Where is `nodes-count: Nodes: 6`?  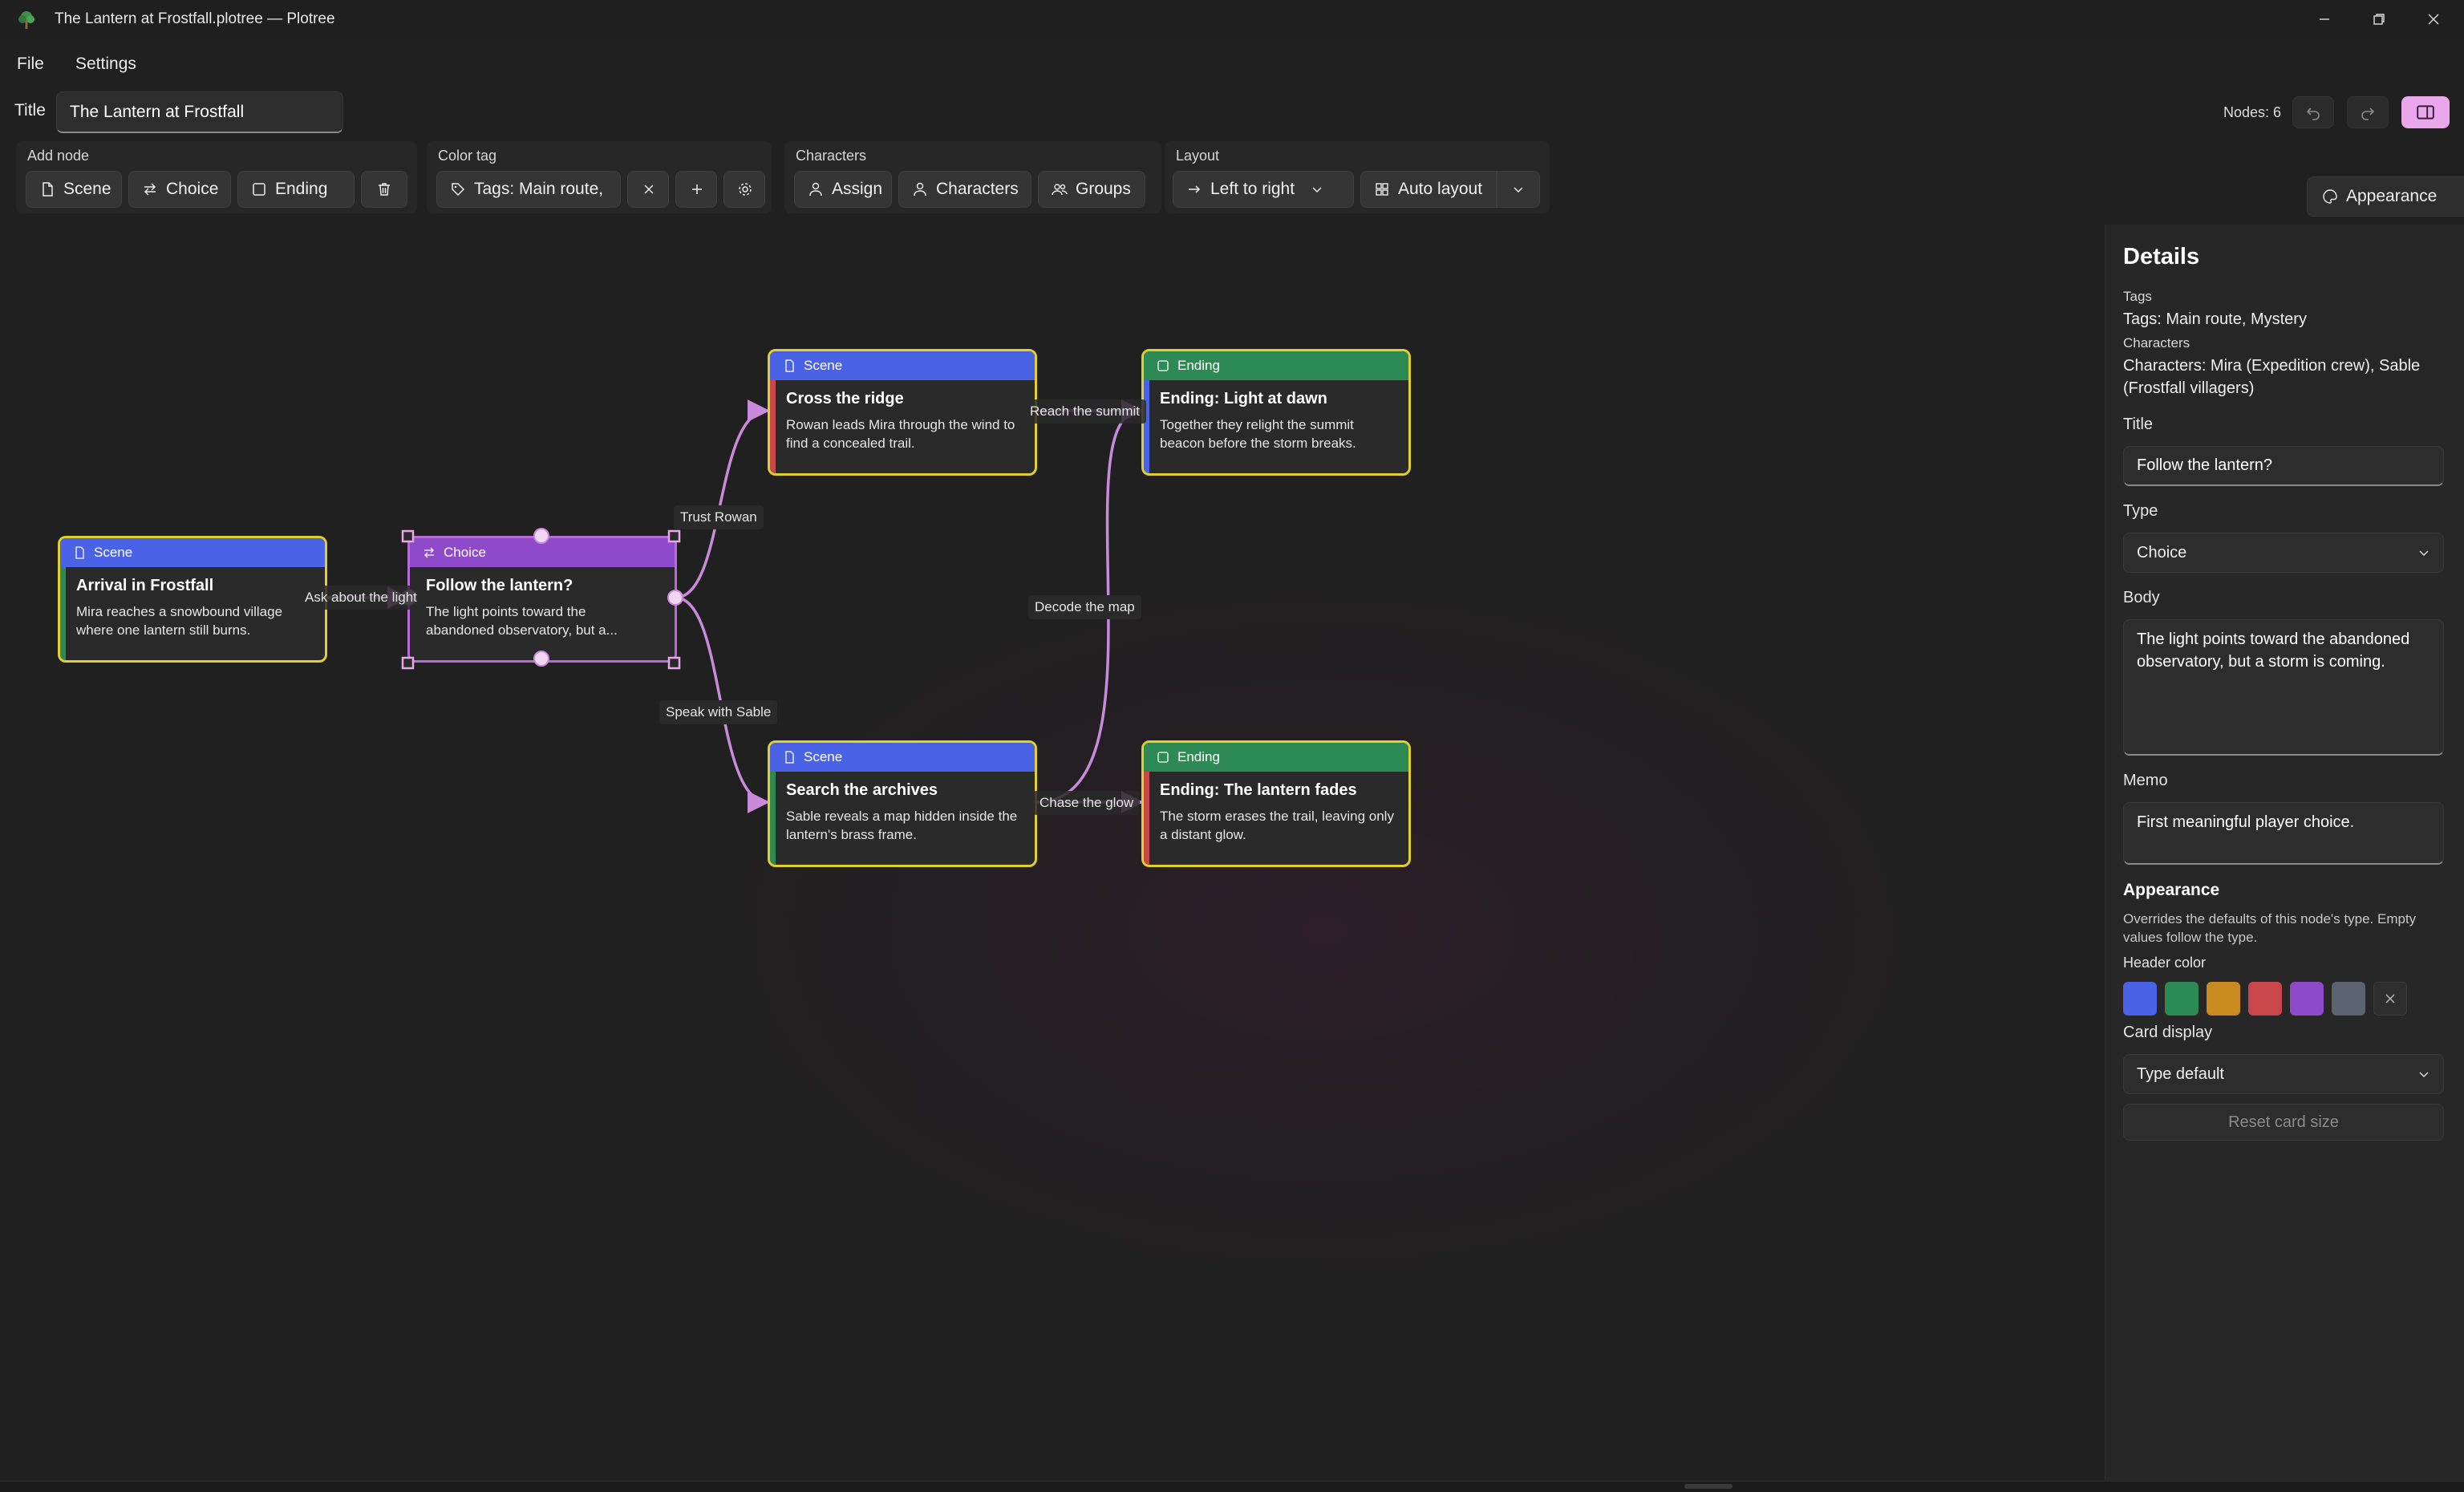
nodes-count: Nodes: 6 is located at coordinates (2252, 112).